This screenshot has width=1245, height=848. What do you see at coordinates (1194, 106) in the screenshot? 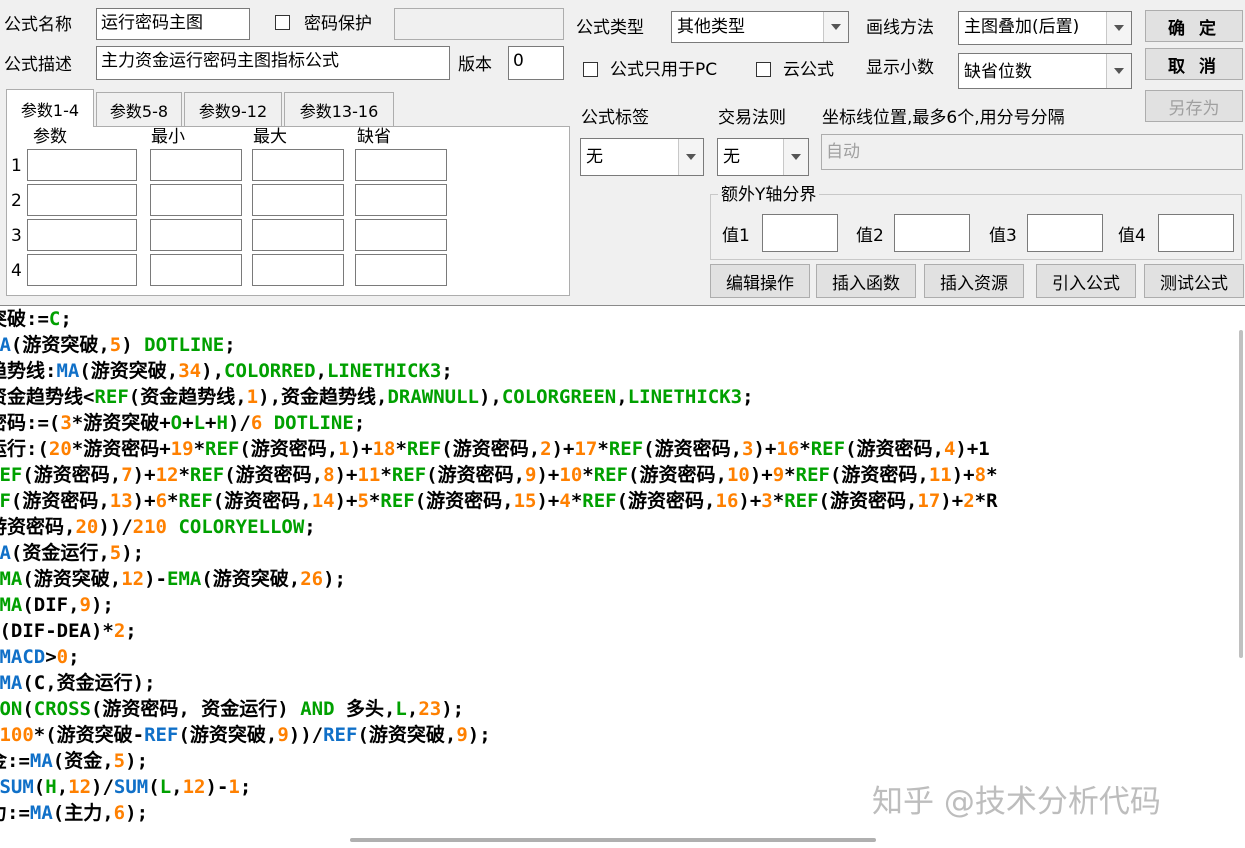
I see `save-as-button: 另存为` at bounding box center [1194, 106].